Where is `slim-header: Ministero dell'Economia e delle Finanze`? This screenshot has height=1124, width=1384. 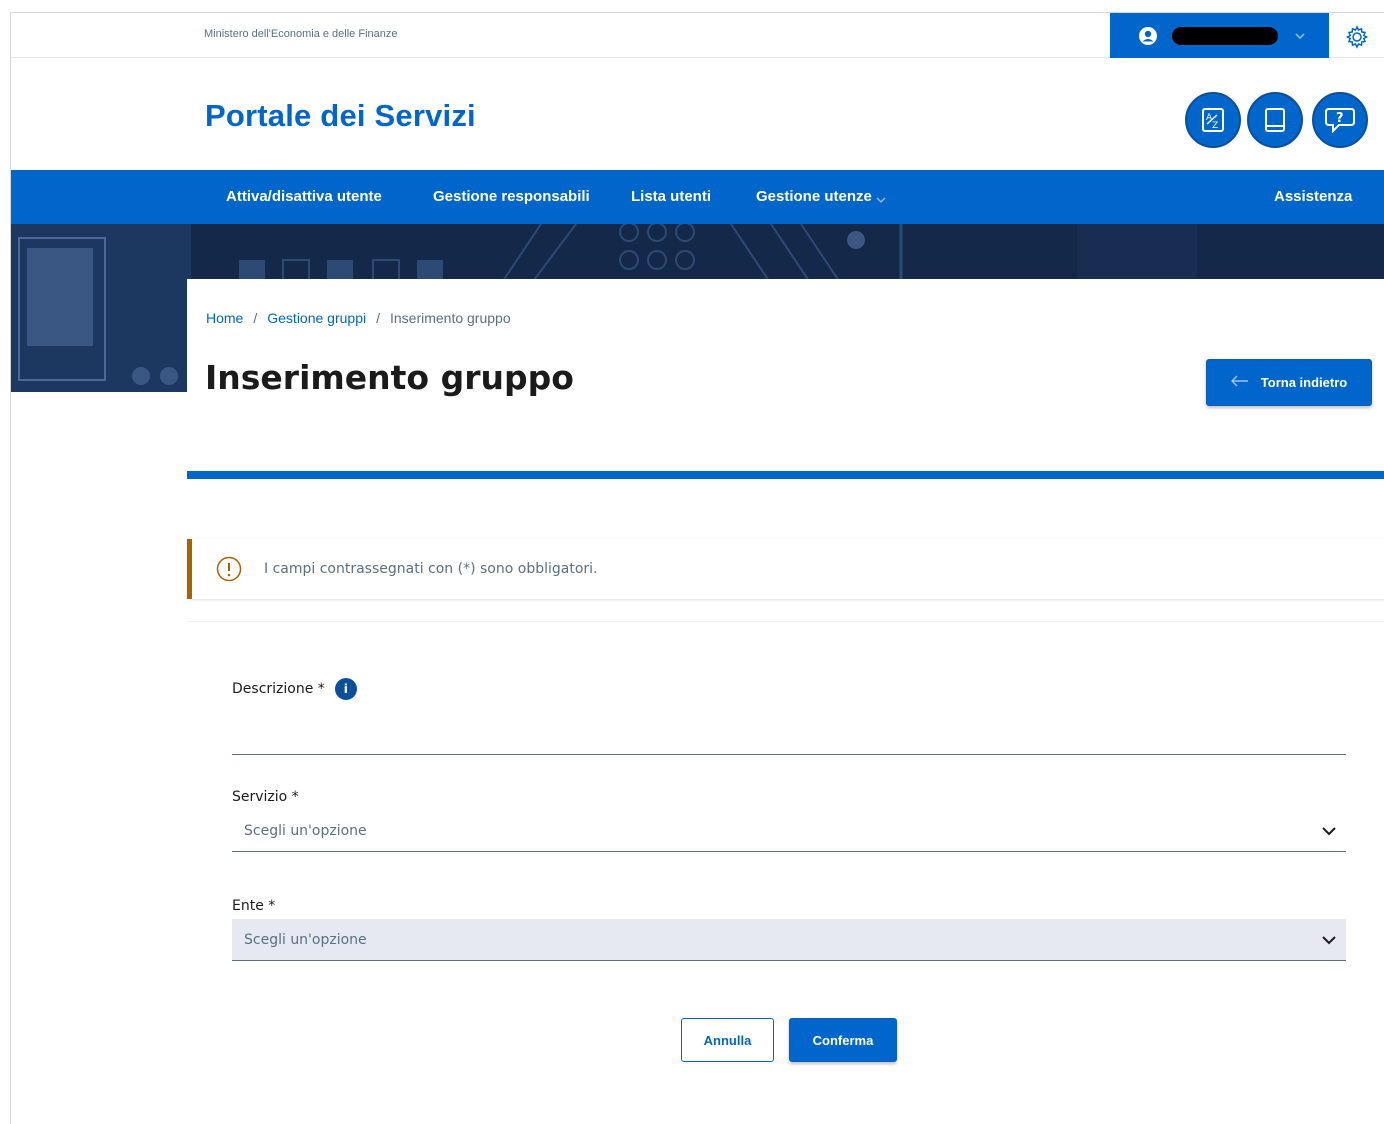 slim-header: Ministero dell'Economia e delle Finanze is located at coordinates (697, 35).